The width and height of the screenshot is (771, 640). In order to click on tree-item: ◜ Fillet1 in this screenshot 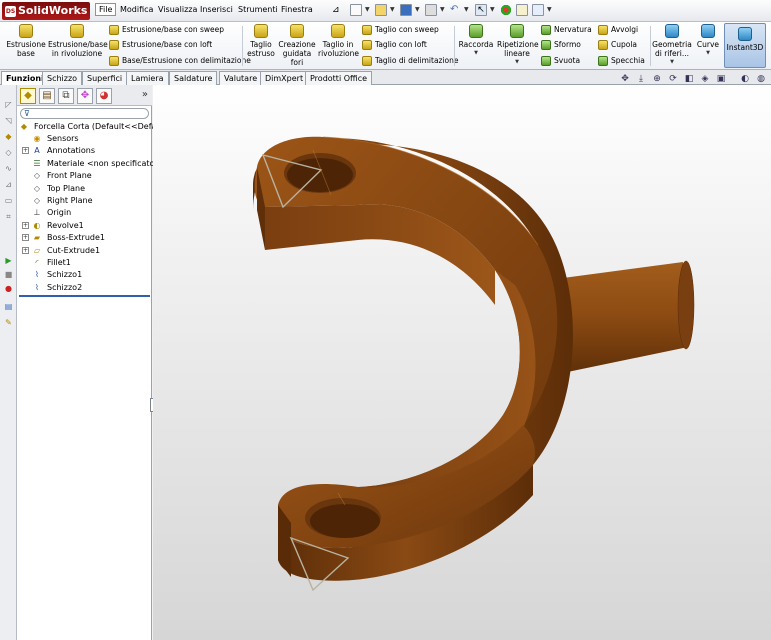, I will do `click(84, 263)`.